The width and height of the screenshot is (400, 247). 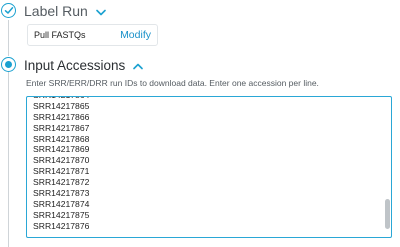 I want to click on scrollbar-thumb, so click(x=387, y=213).